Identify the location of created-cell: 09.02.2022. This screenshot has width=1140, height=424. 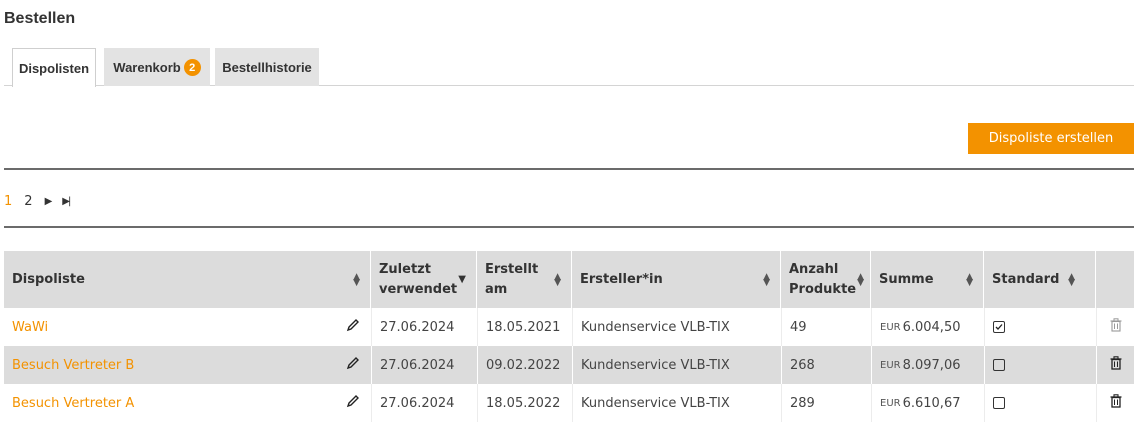
(524, 365).